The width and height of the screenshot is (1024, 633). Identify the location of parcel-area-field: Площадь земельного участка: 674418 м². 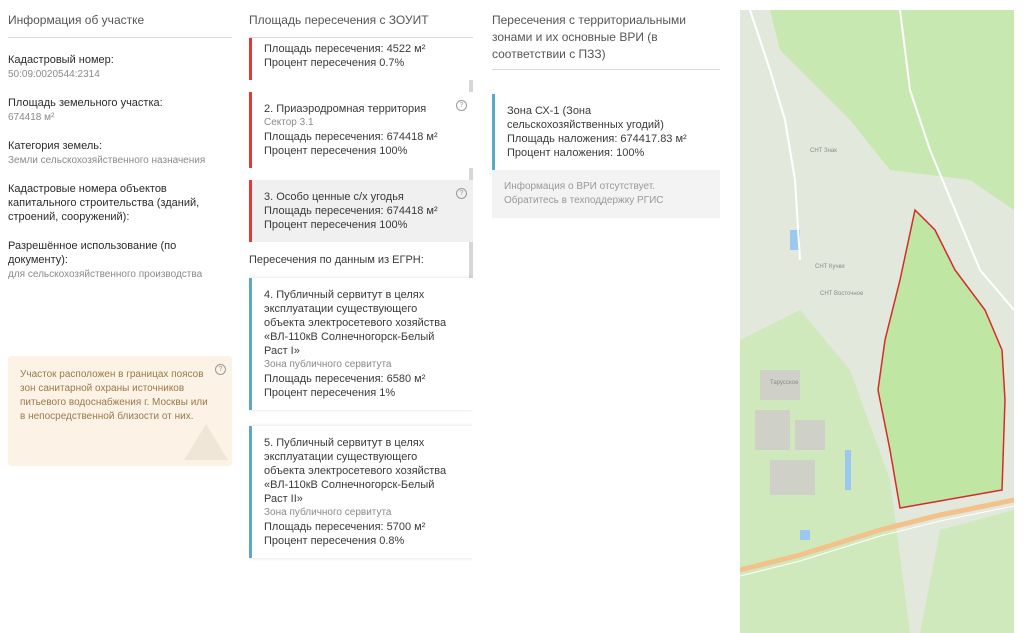
(120, 110).